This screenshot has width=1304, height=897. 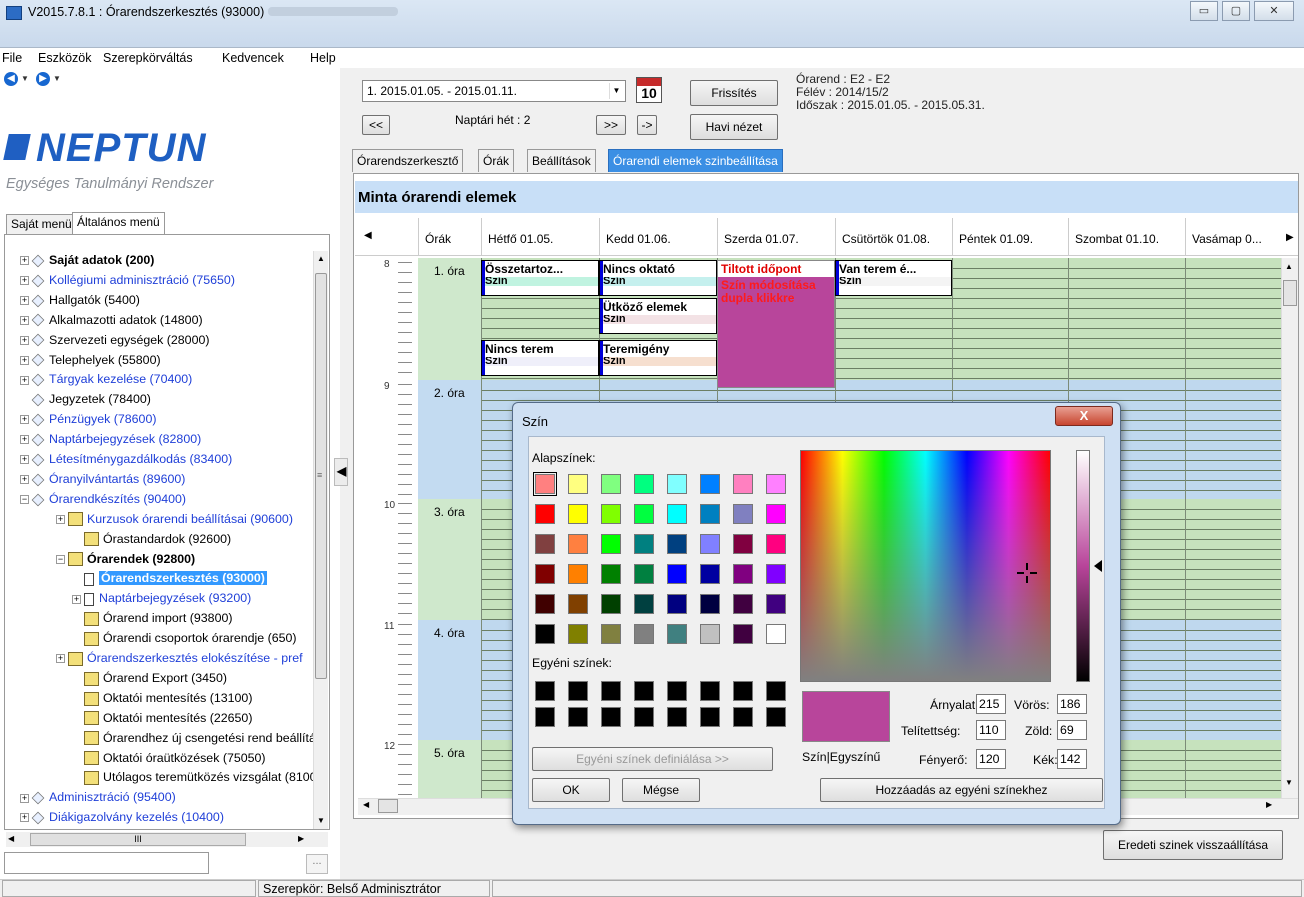 What do you see at coordinates (571, 790) in the screenshot?
I see `ok-button: OK` at bounding box center [571, 790].